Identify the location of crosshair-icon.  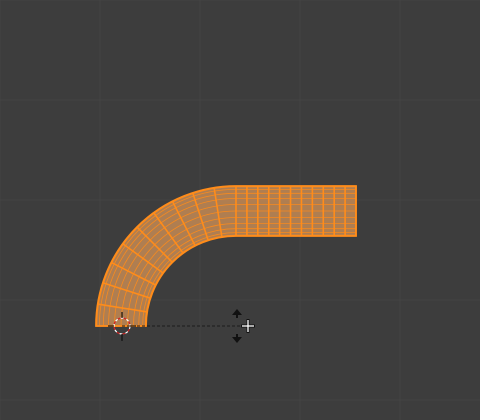
(248, 326).